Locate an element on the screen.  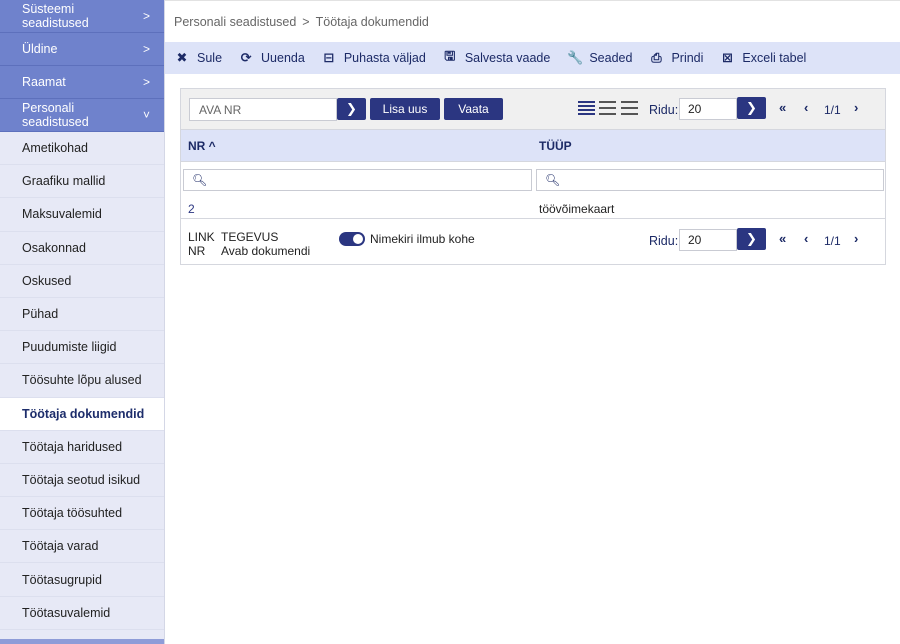
rows-label: Ridu: is located at coordinates (664, 110).